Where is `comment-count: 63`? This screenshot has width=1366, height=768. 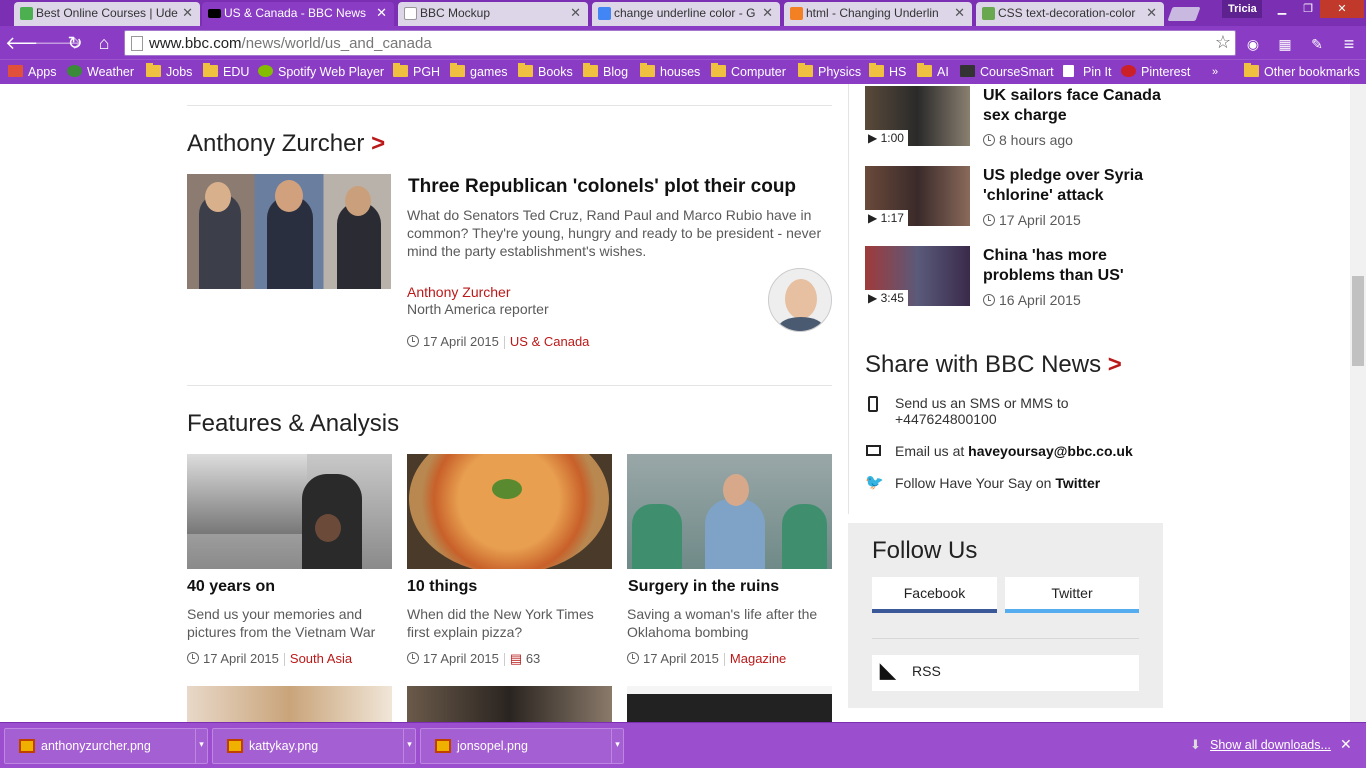 comment-count: 63 is located at coordinates (533, 658).